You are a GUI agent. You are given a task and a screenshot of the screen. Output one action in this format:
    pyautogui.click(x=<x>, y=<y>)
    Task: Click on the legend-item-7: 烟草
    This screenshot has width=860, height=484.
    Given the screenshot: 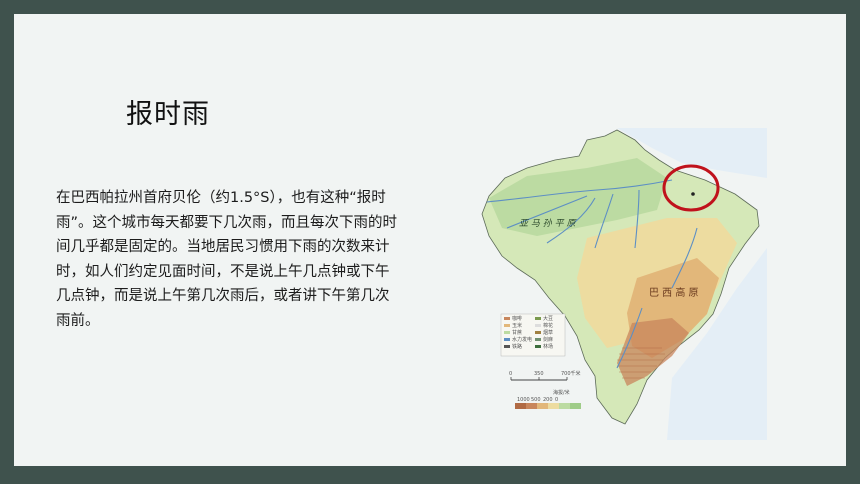 What is the action you would take?
    pyautogui.click(x=548, y=332)
    